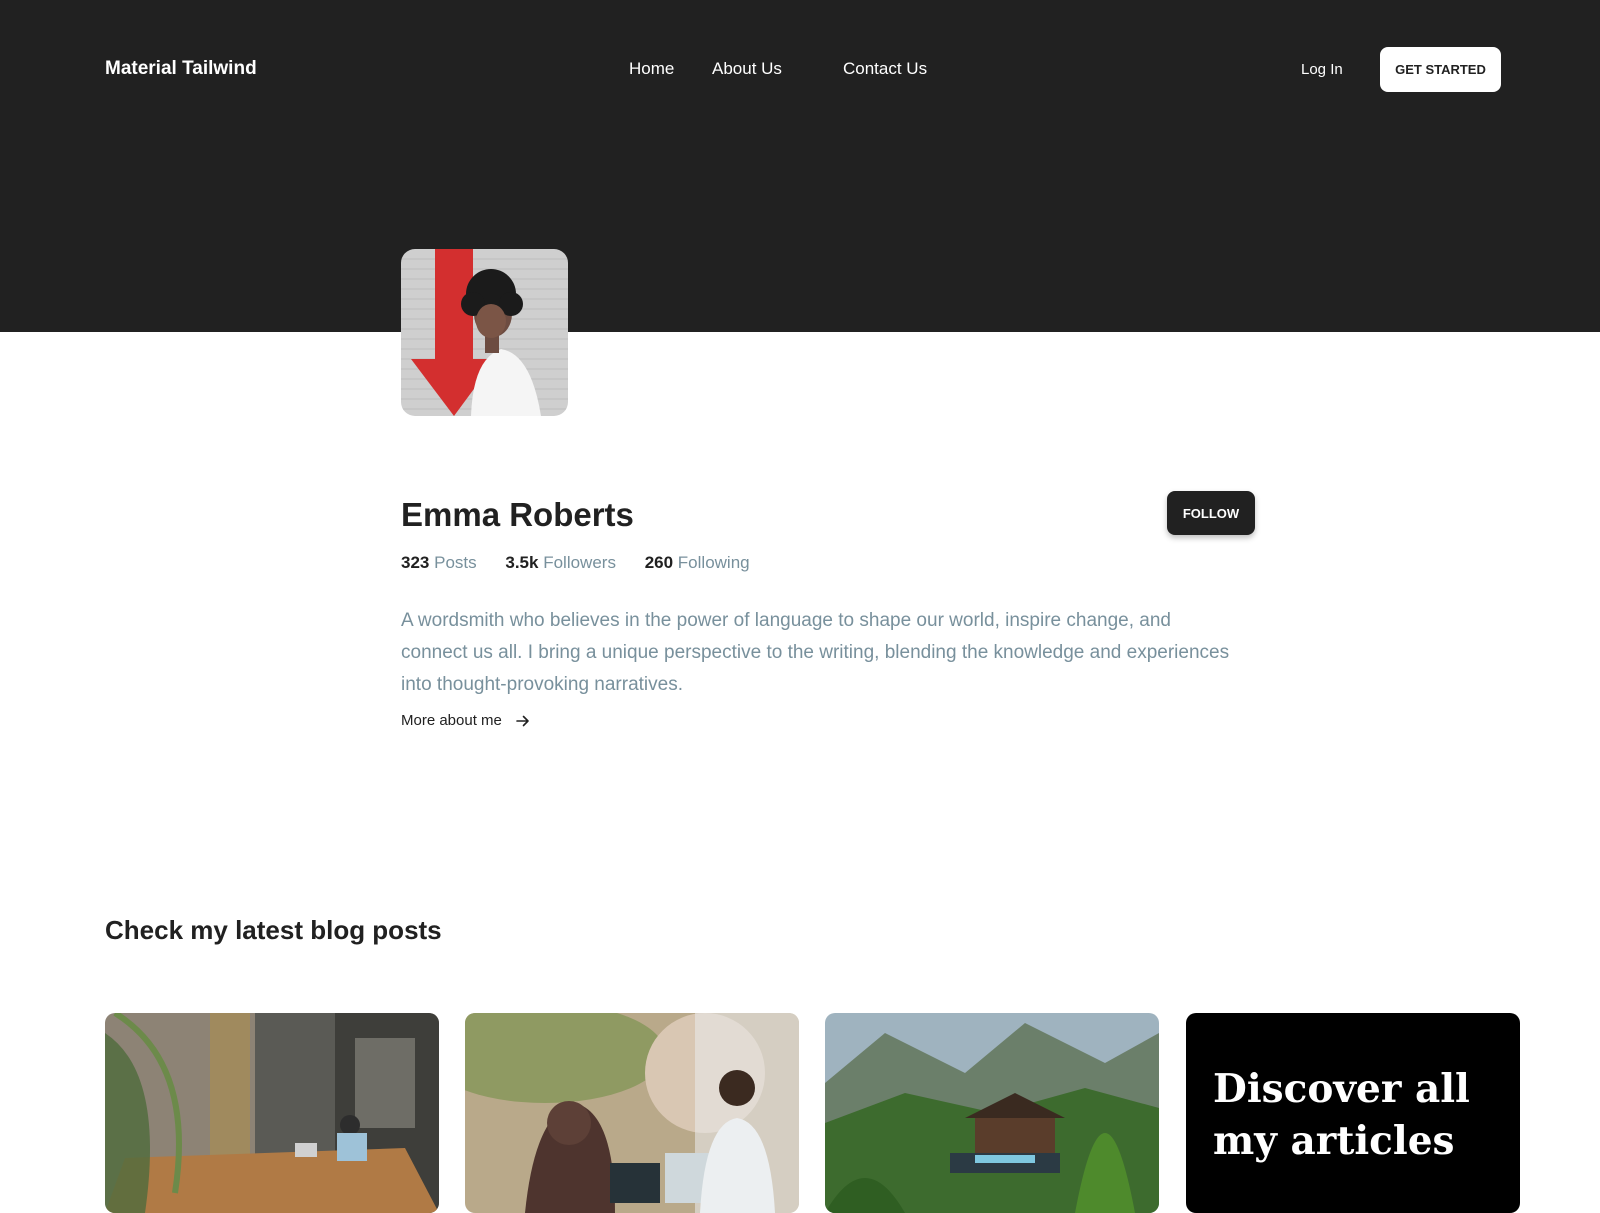 The image size is (1600, 1213). What do you see at coordinates (885, 69) in the screenshot?
I see `nav-contact-us: Contact Us` at bounding box center [885, 69].